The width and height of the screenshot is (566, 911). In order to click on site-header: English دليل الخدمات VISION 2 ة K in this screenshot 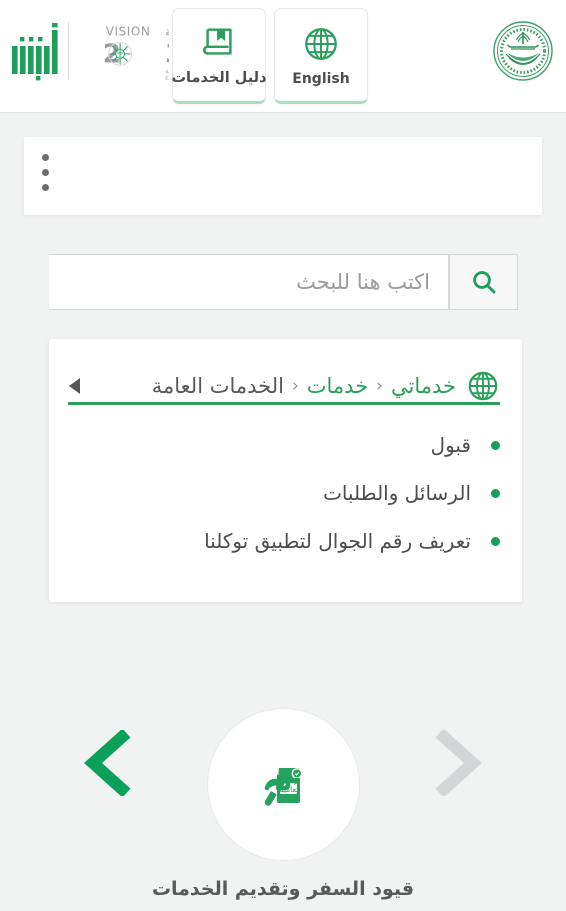, I will do `click(283, 56)`.